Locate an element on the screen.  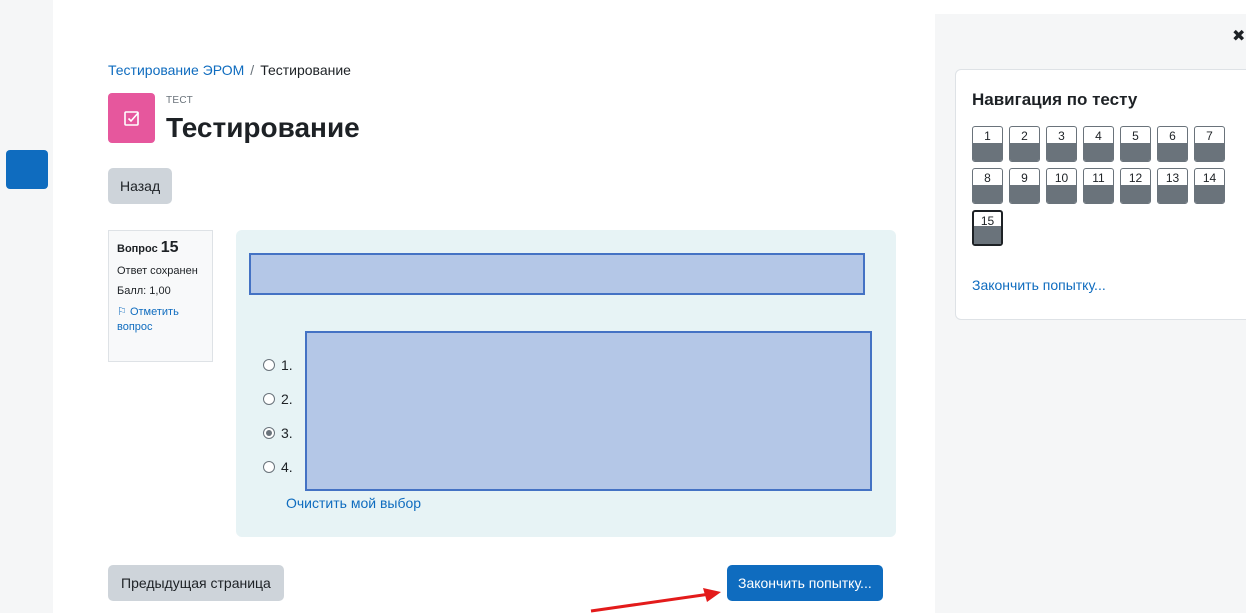
quiz-nav-button-11: 11 is located at coordinates (1098, 186).